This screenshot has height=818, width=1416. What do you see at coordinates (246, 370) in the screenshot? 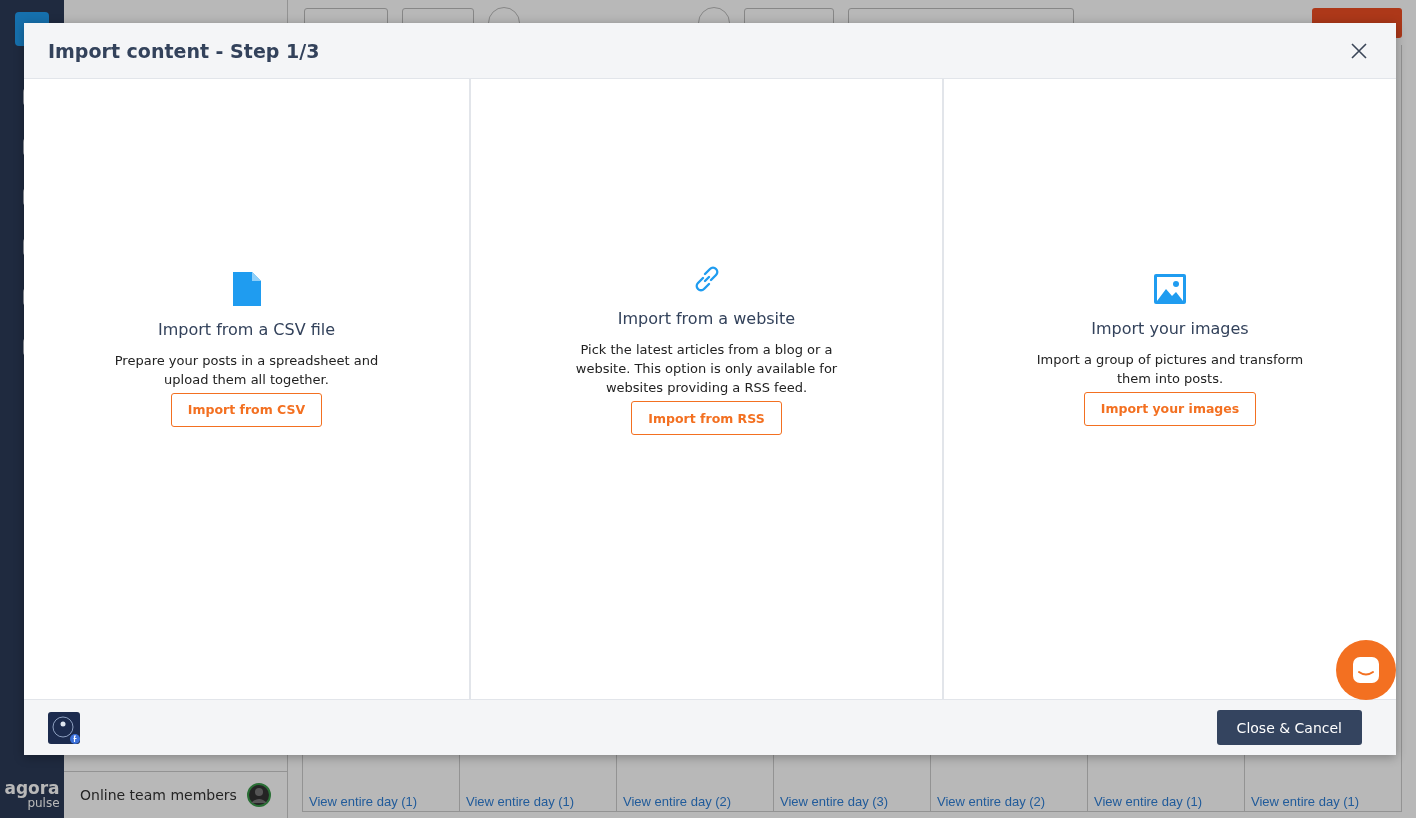
I see `option-description: Prepare your posts in a spreadsheet and upload them all together.` at bounding box center [246, 370].